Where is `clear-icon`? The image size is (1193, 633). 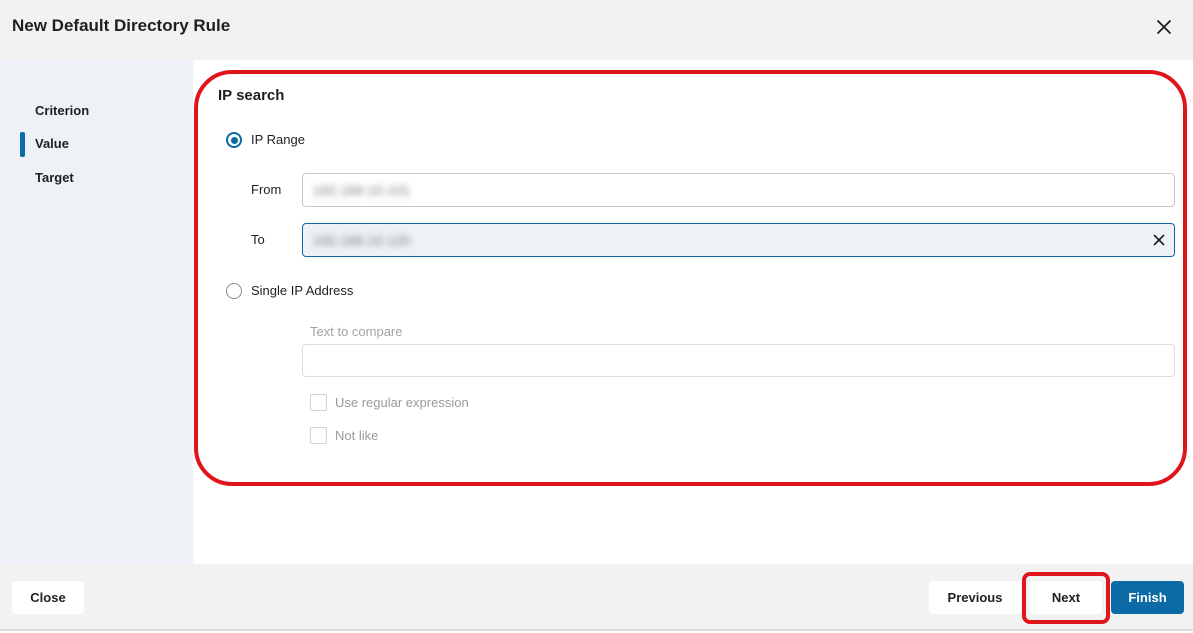 clear-icon is located at coordinates (1159, 240).